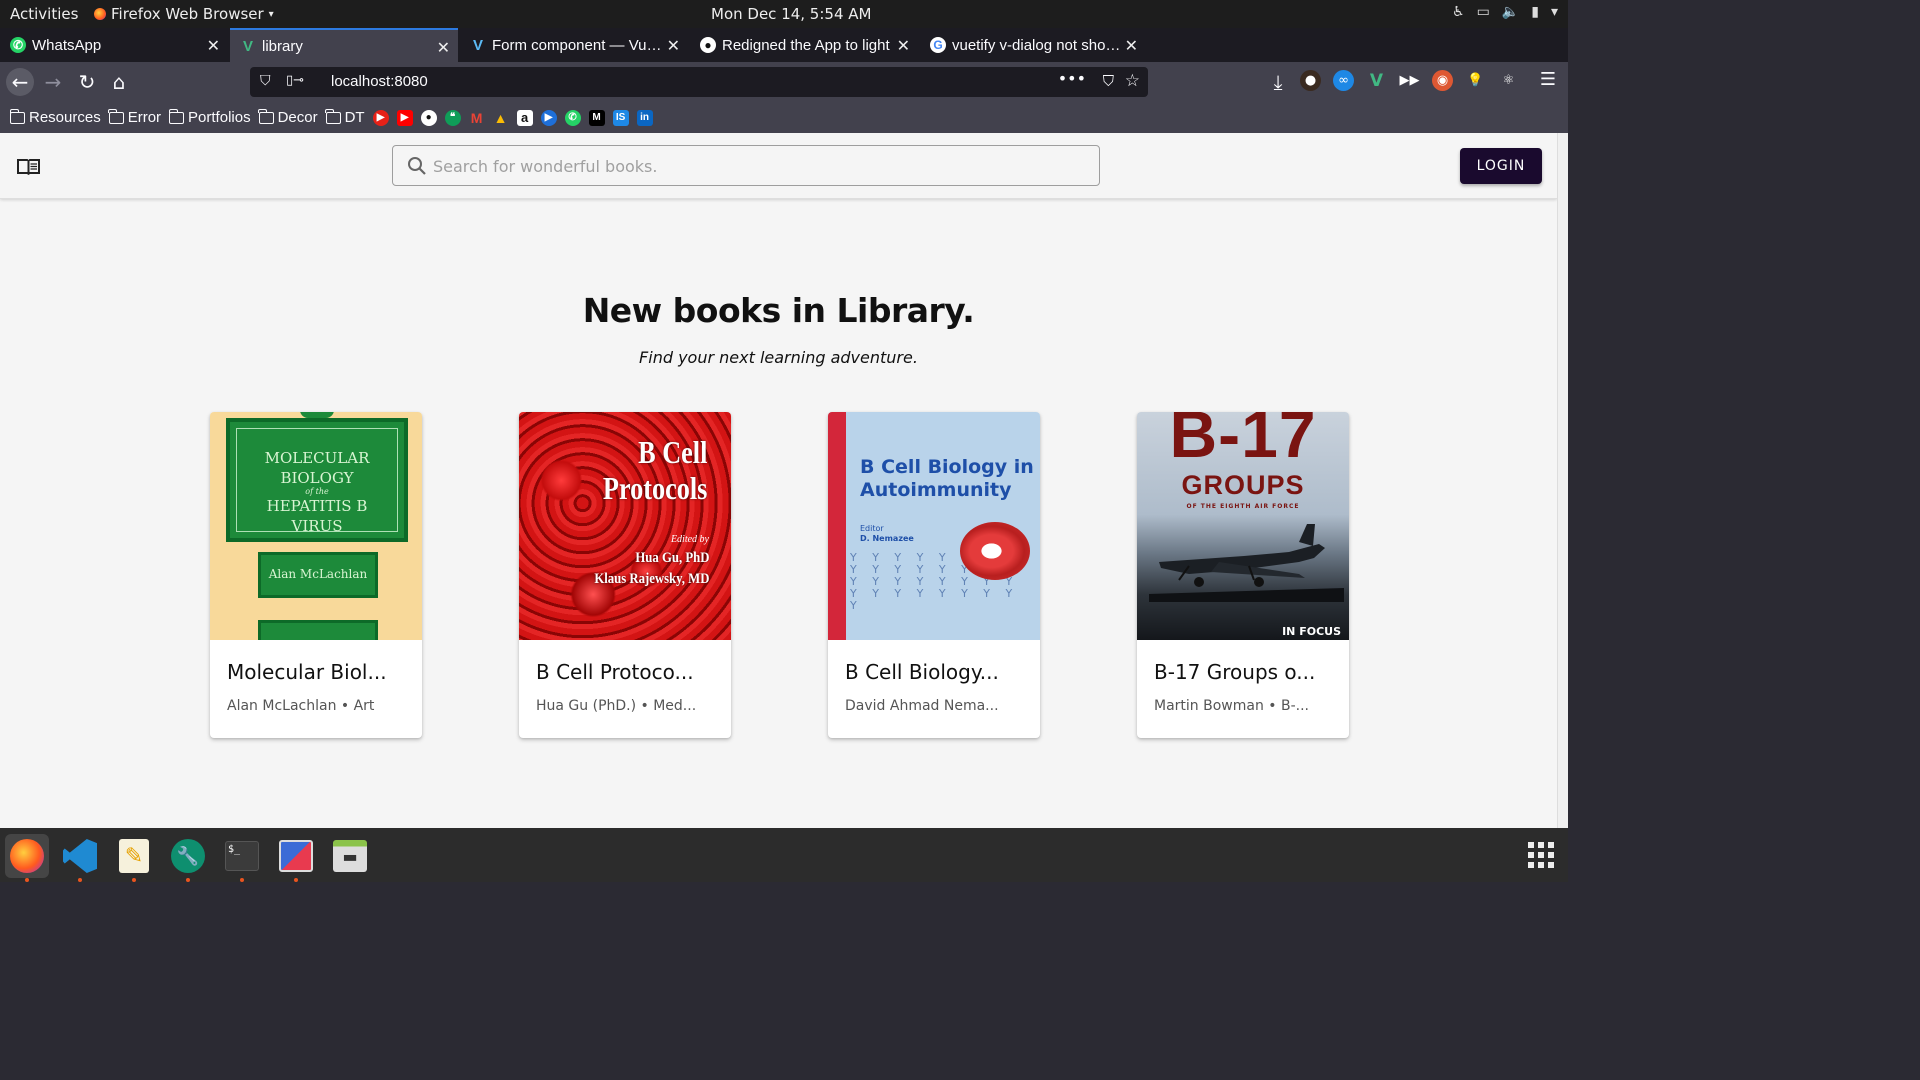 The image size is (1920, 1080). What do you see at coordinates (1535, 12) in the screenshot?
I see `battery-icon: ▮` at bounding box center [1535, 12].